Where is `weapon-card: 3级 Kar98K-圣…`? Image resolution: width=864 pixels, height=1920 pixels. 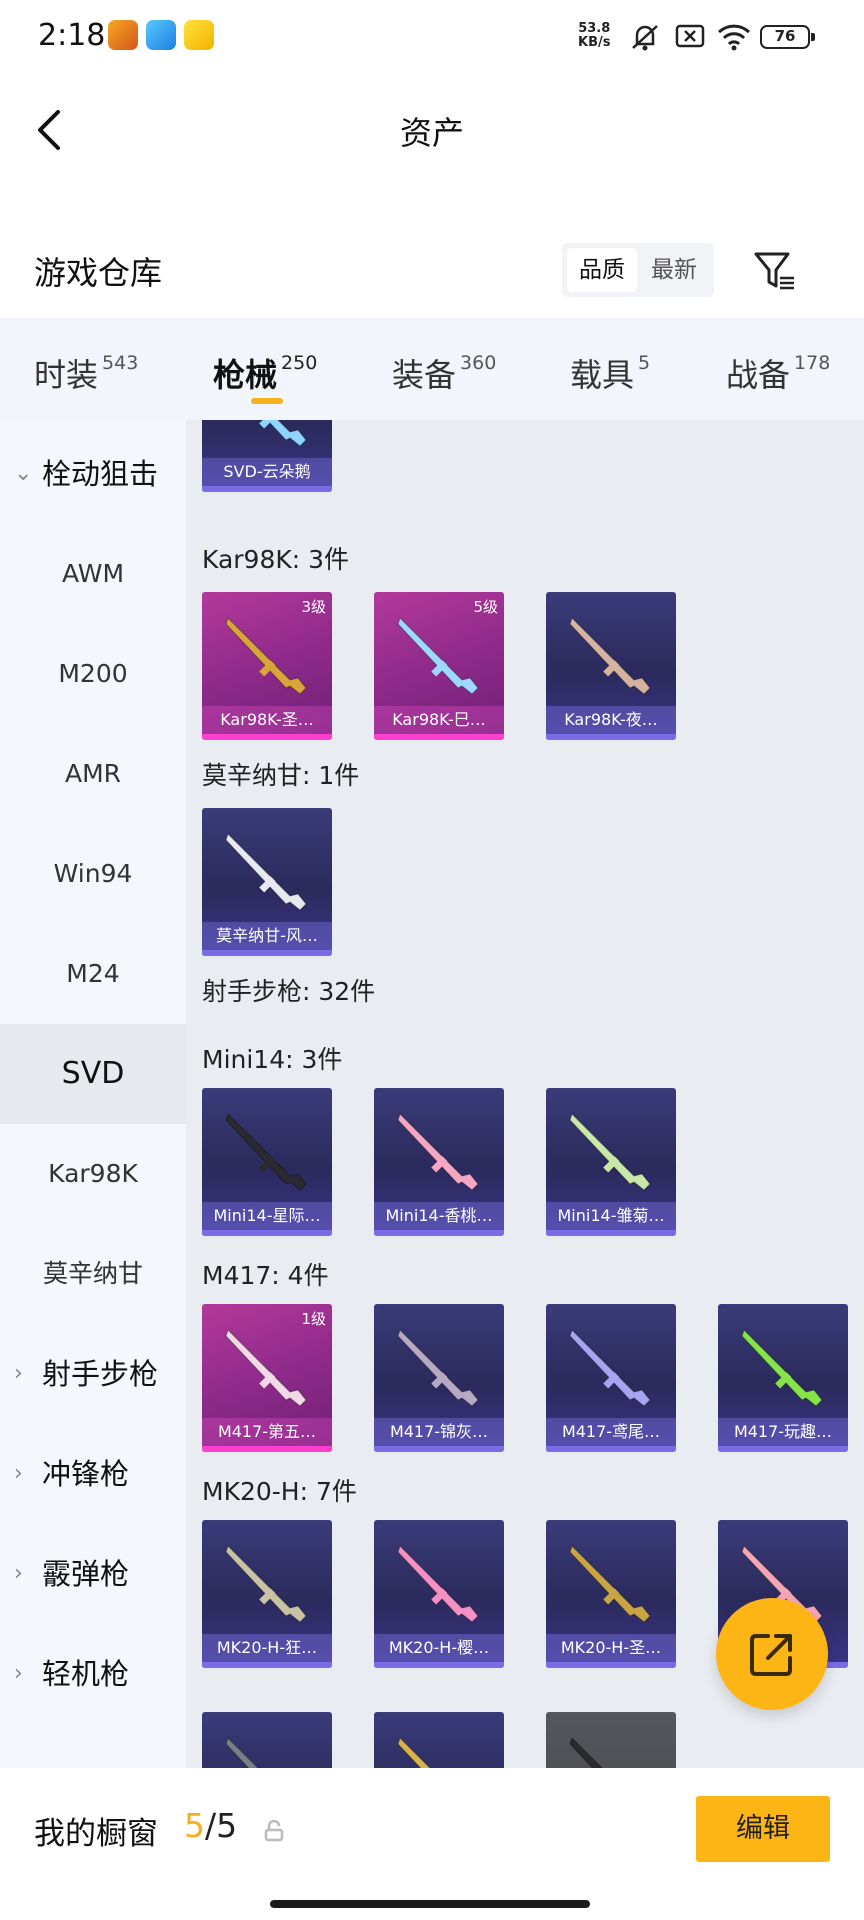 weapon-card: 3级 Kar98K-圣… is located at coordinates (267, 666).